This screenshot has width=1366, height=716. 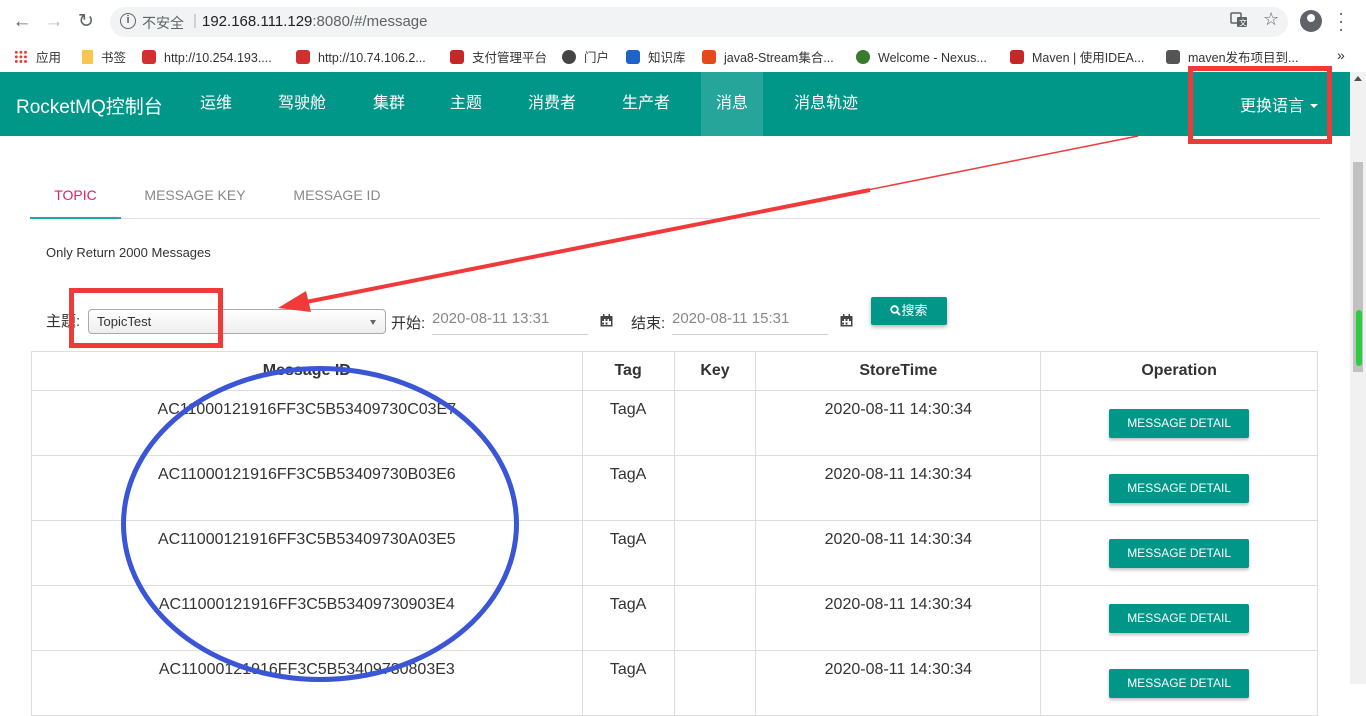 I want to click on bookmark-bm-portal: 门户, so click(x=585, y=58).